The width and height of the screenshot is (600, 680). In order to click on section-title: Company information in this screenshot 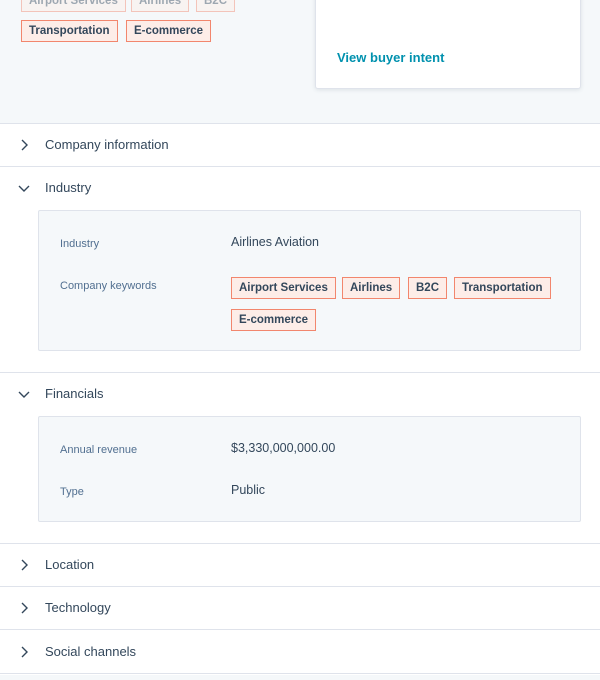, I will do `click(107, 144)`.